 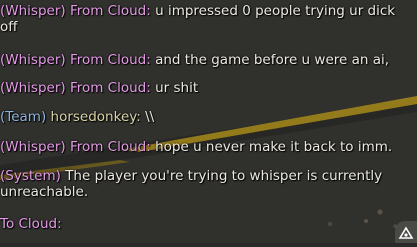 I want to click on chat-message-text: hope u never make it back to imm., so click(x=274, y=147).